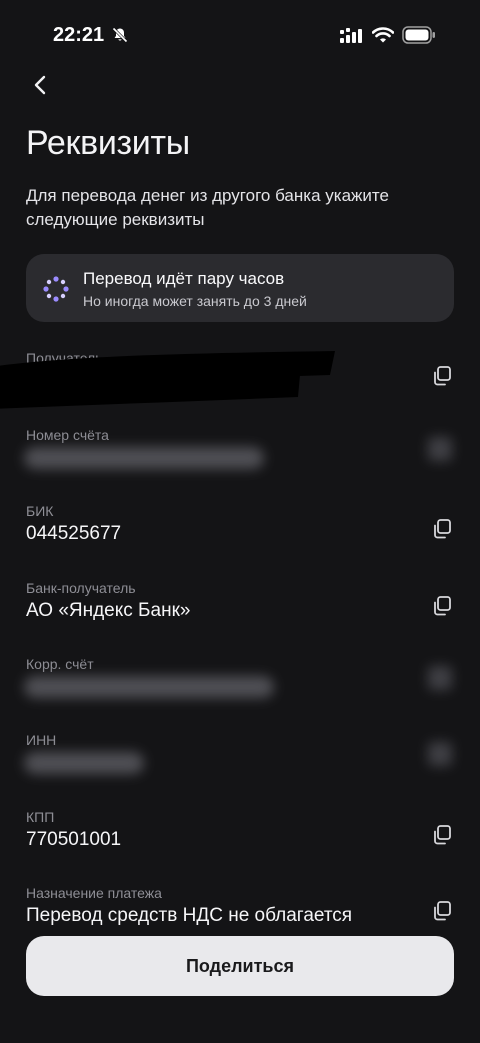  What do you see at coordinates (240, 35) in the screenshot?
I see `status-bar: 22:21` at bounding box center [240, 35].